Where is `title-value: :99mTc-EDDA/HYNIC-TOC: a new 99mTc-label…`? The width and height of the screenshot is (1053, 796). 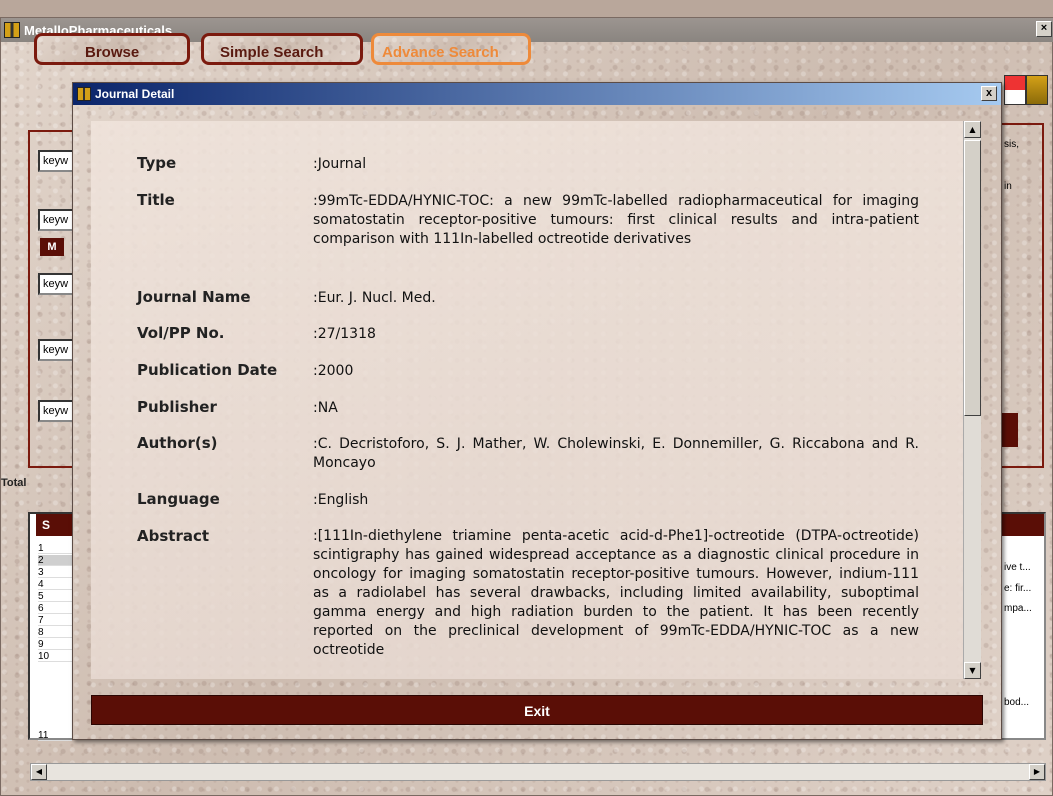 title-value: :99mTc-EDDA/HYNIC-TOC: a new 99mTc-label… is located at coordinates (616, 220).